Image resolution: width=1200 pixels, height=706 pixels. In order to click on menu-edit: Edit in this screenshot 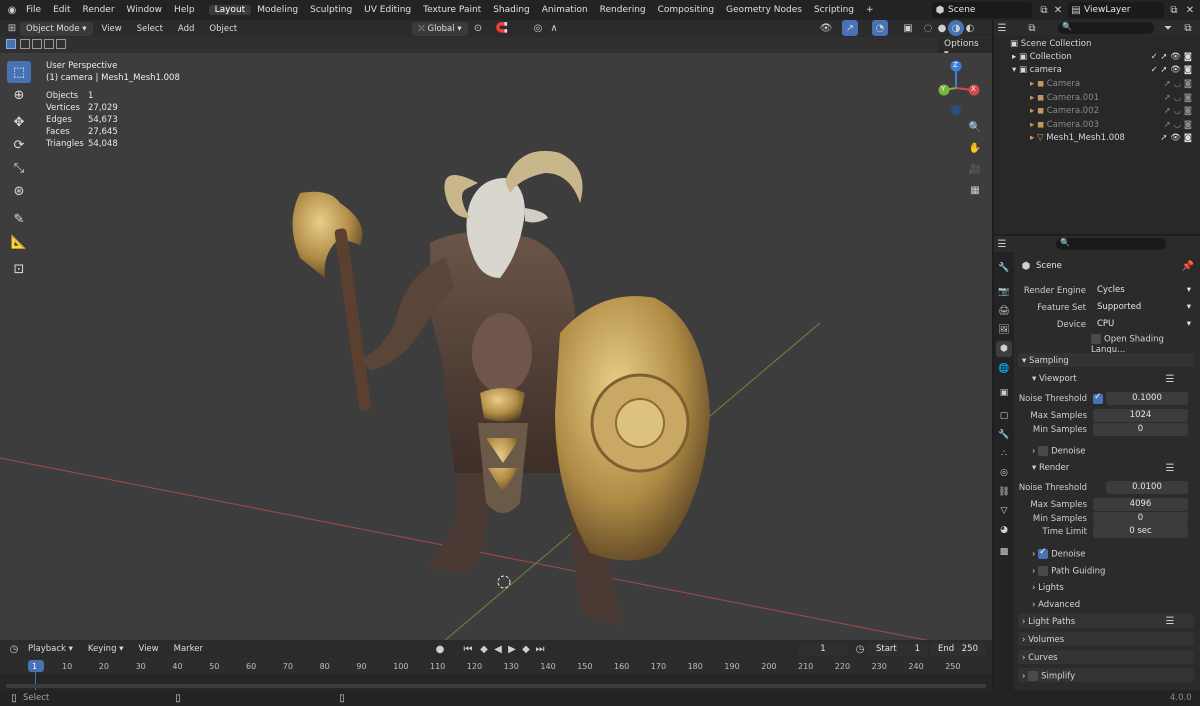, I will do `click(61, 10)`.